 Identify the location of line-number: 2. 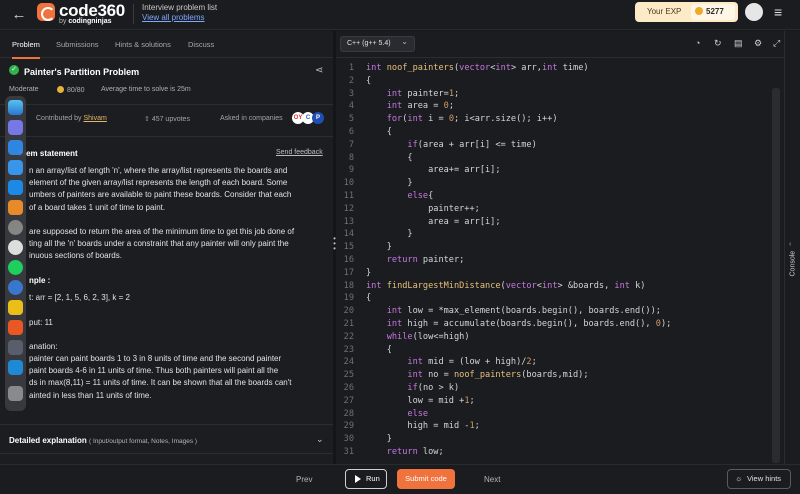
(351, 80).